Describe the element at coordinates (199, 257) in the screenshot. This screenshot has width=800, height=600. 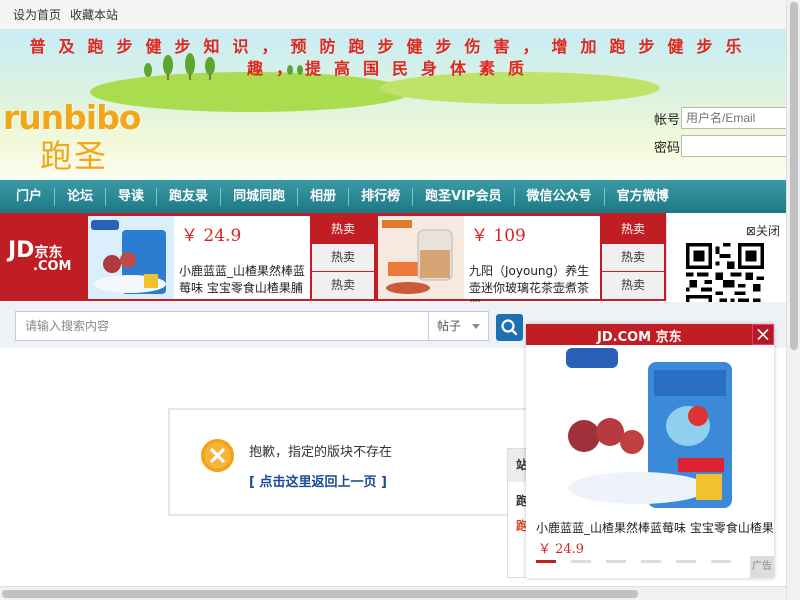
I see `jd-product-1: ￥ 24.9 小鹿蓝蓝_山楂果然棒蓝莓味 宝宝零食山楂果脯` at that location.